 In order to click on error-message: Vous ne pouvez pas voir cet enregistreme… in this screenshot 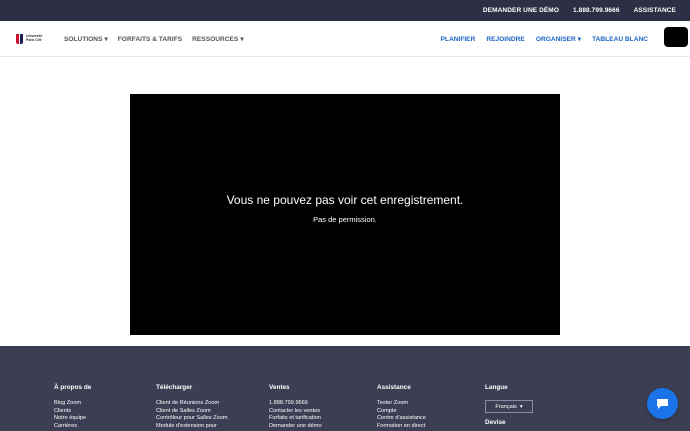, I will do `click(345, 200)`.